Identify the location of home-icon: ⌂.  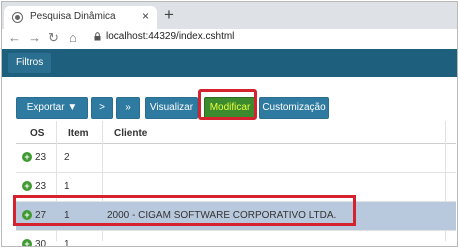
(73, 38).